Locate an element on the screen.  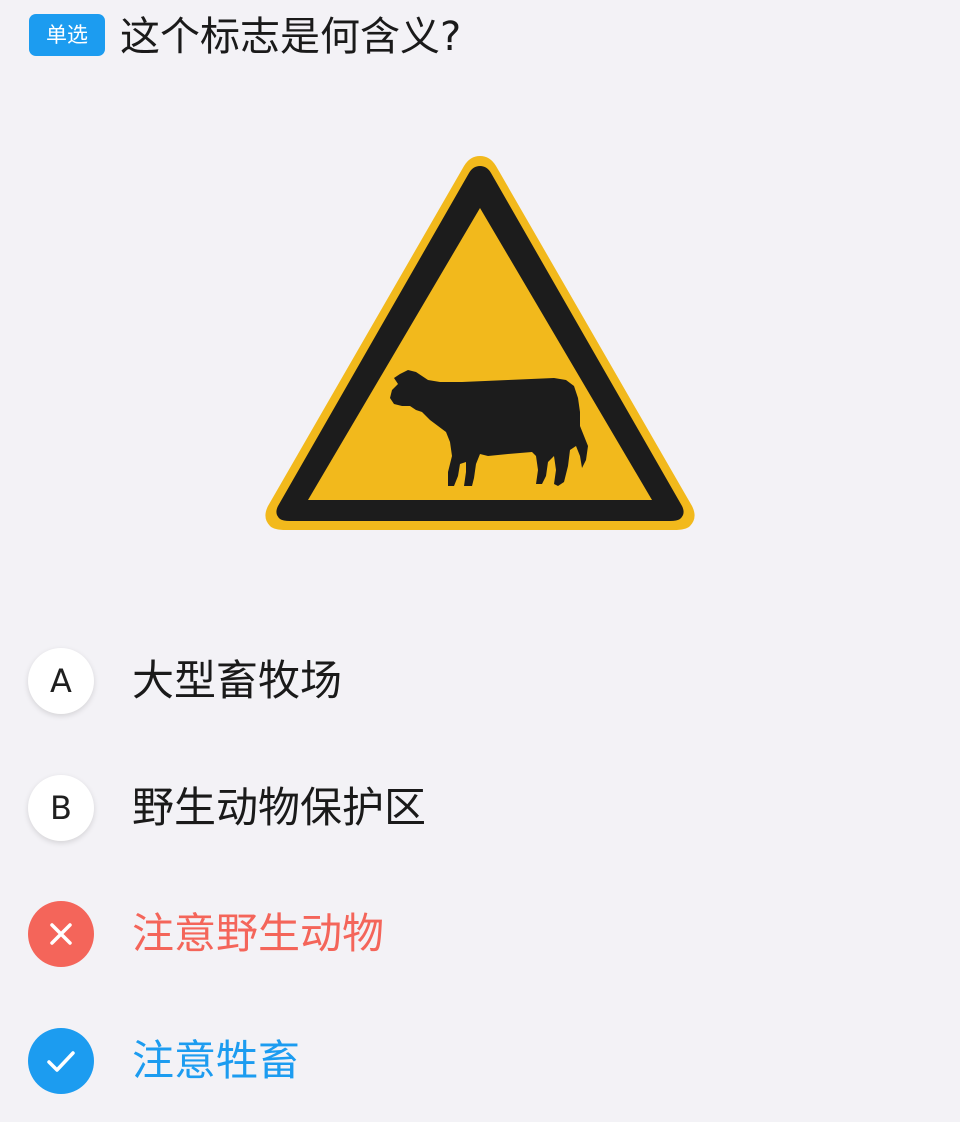
option-b-text: 野生动物保护区 is located at coordinates (279, 807).